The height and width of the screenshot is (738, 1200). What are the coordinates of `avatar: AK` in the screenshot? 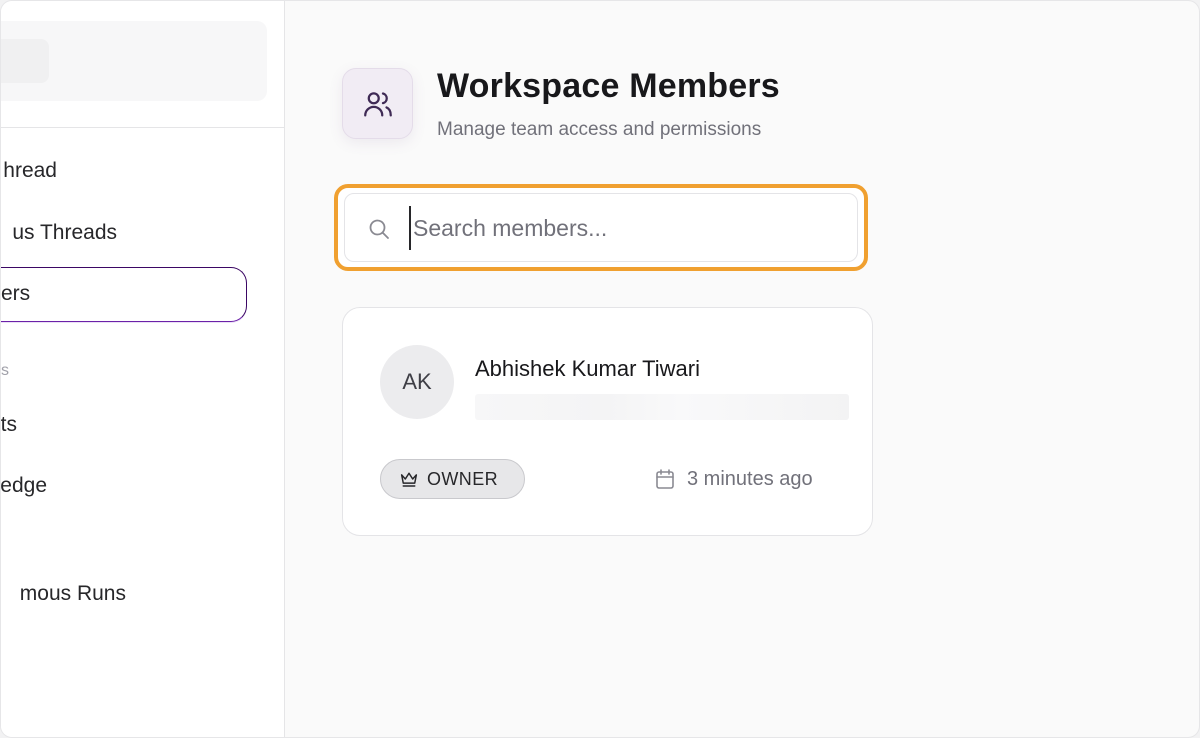 It's located at (417, 382).